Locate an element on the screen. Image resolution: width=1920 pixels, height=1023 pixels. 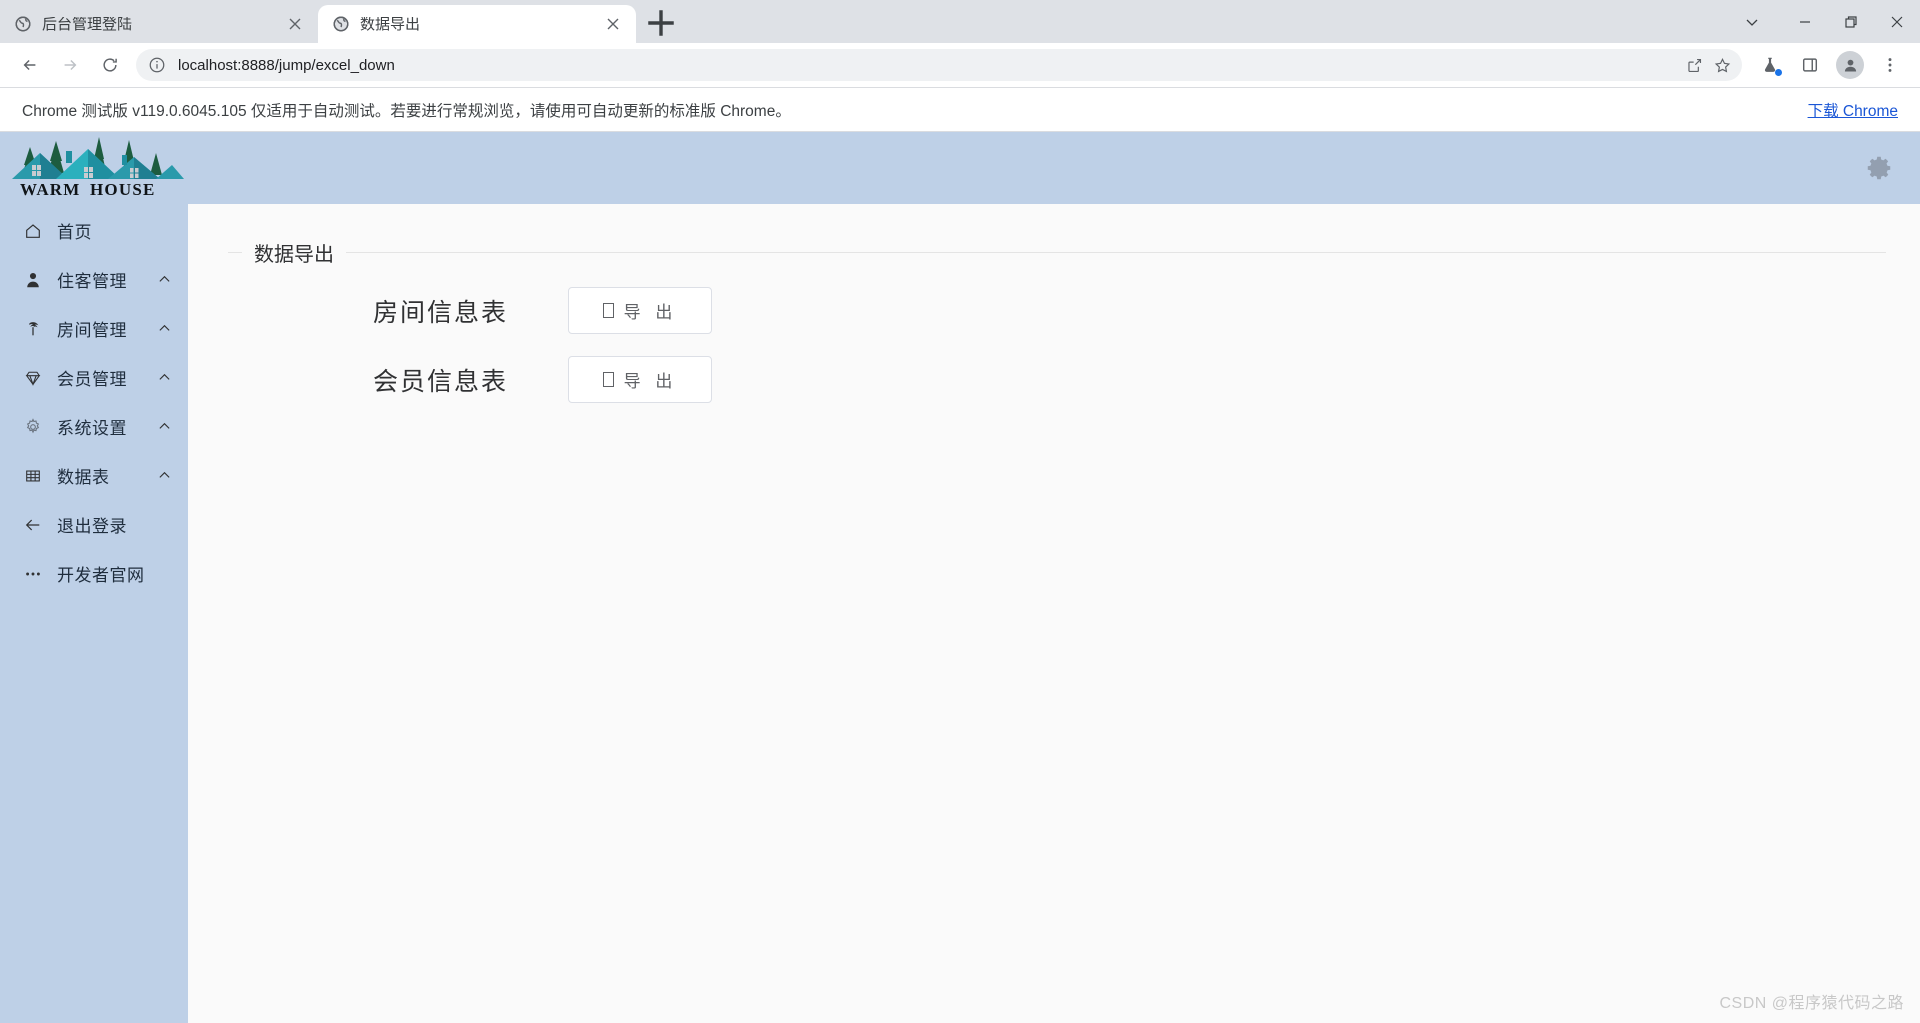
sidebar-item-label: 会员管理 is located at coordinates (92, 379).